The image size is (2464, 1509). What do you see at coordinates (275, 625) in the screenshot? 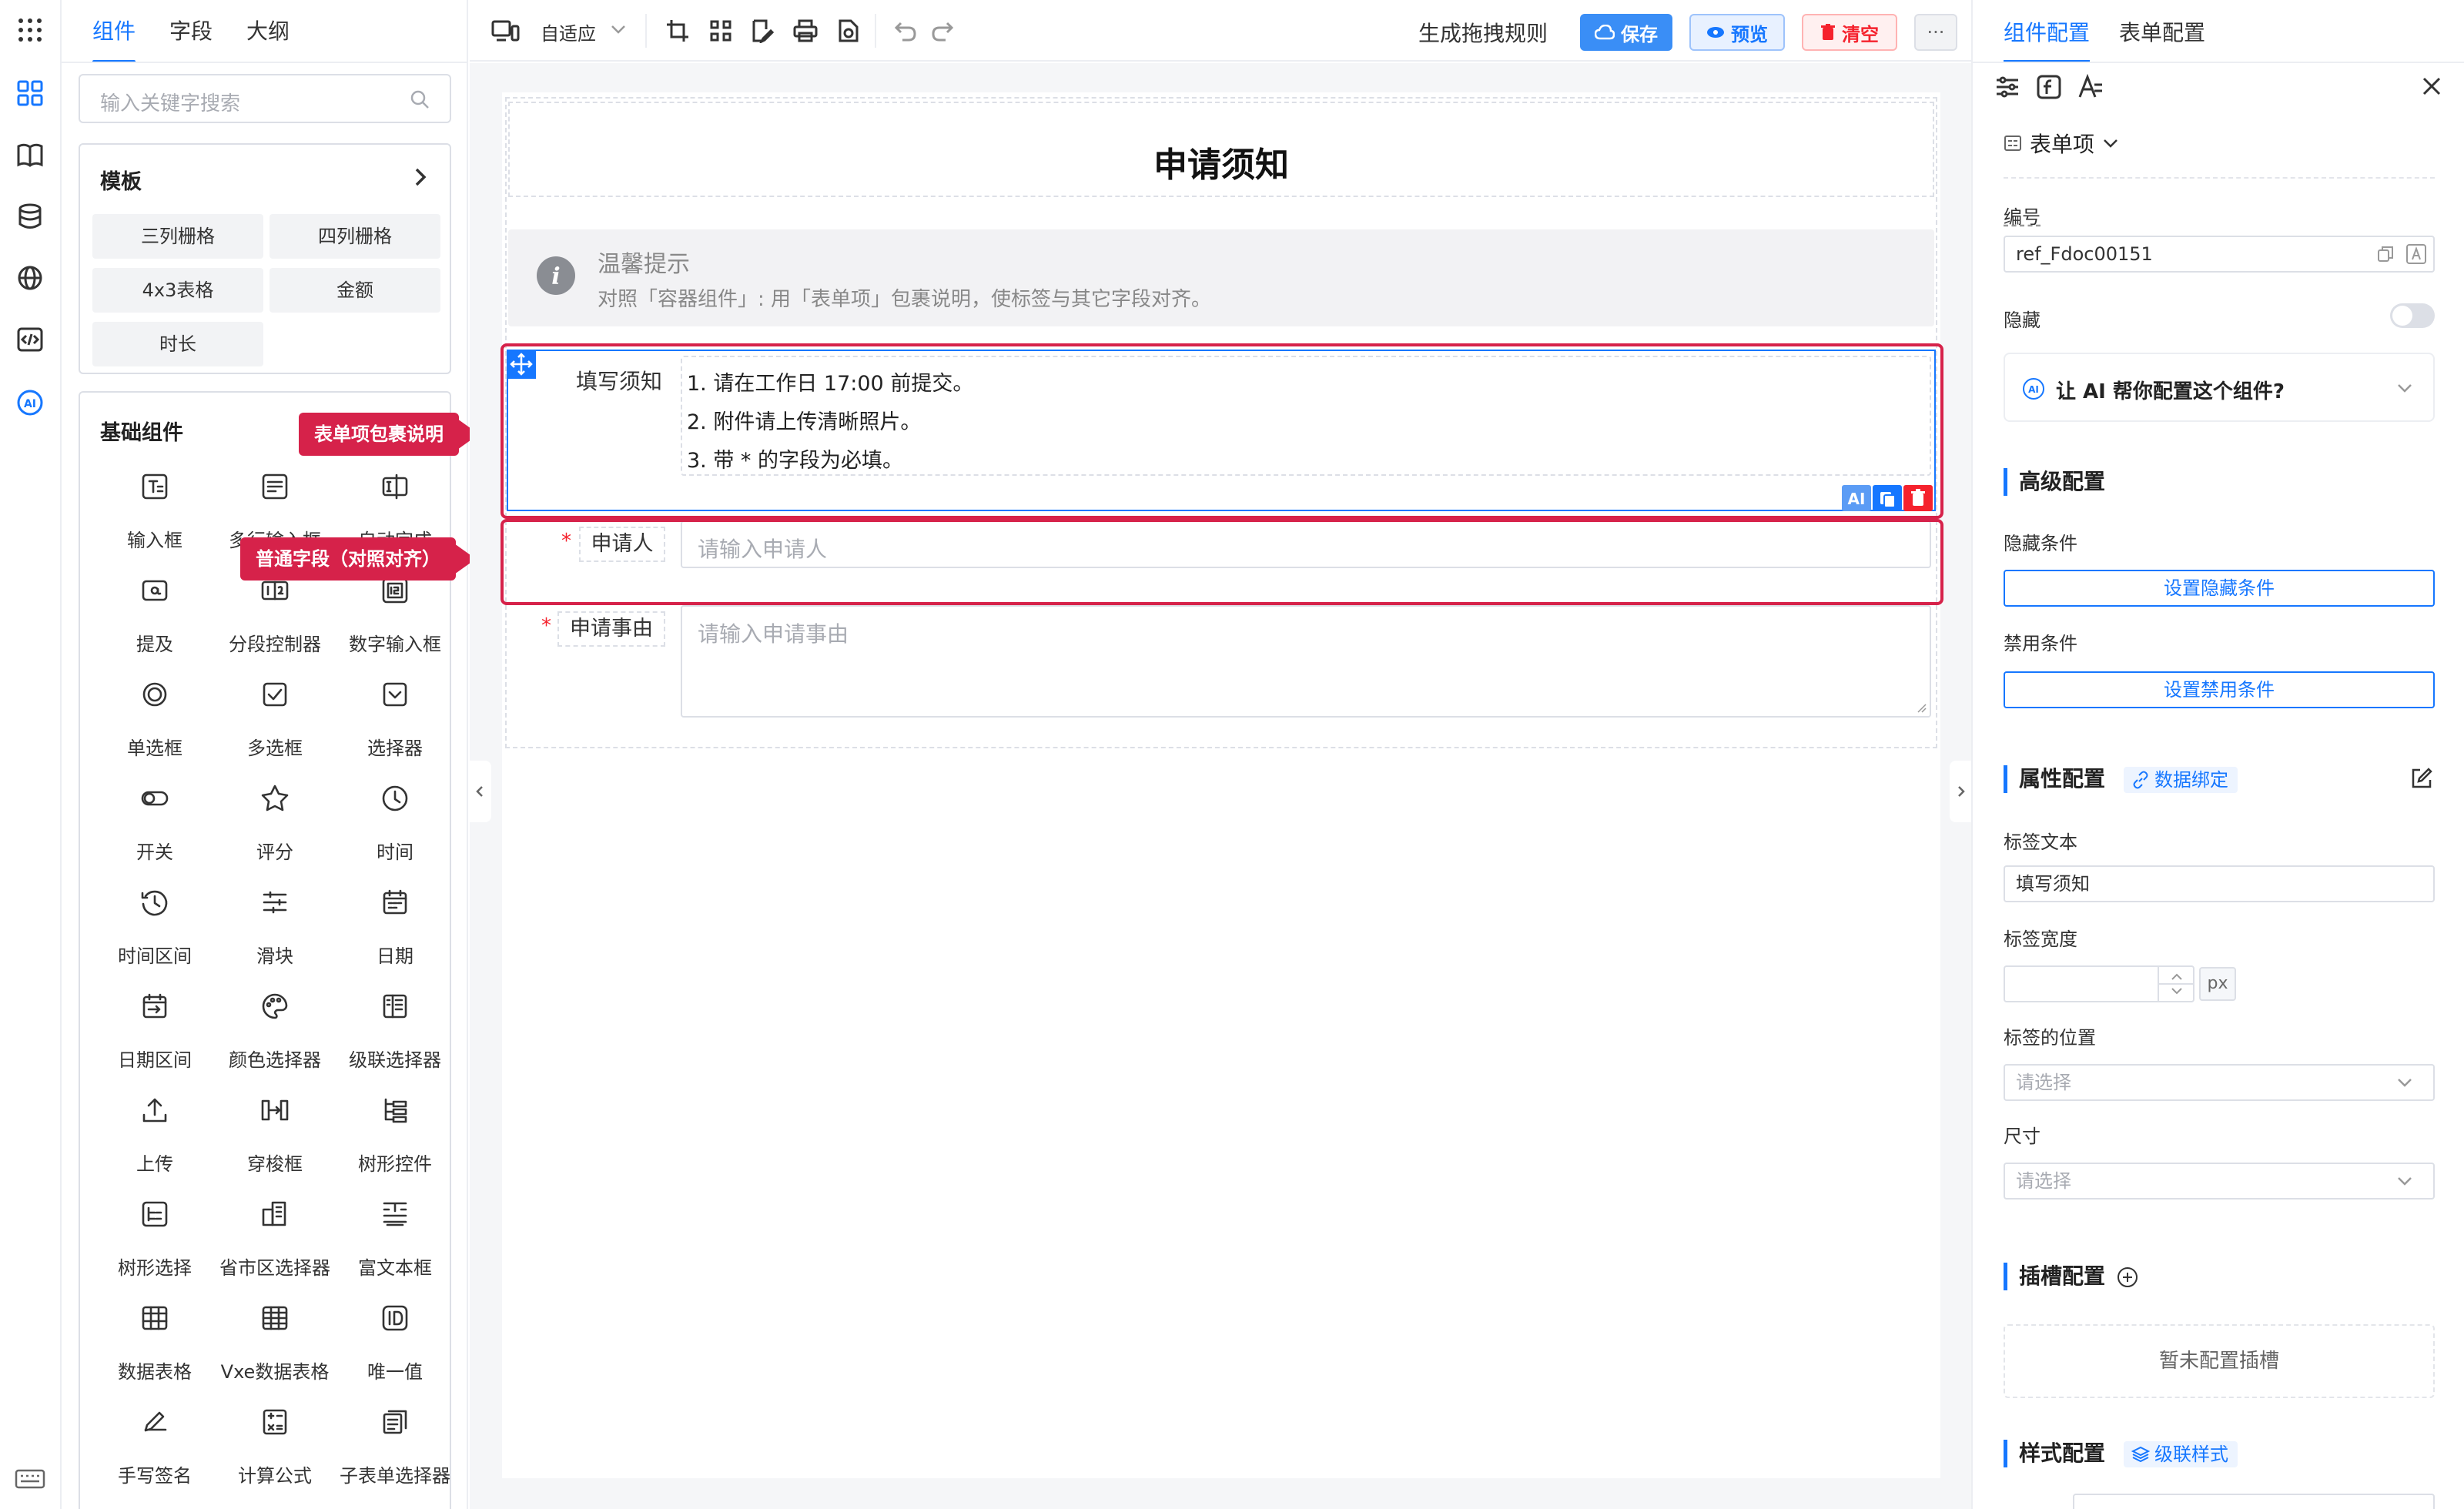
I see `component-item: 分段控制器` at bounding box center [275, 625].